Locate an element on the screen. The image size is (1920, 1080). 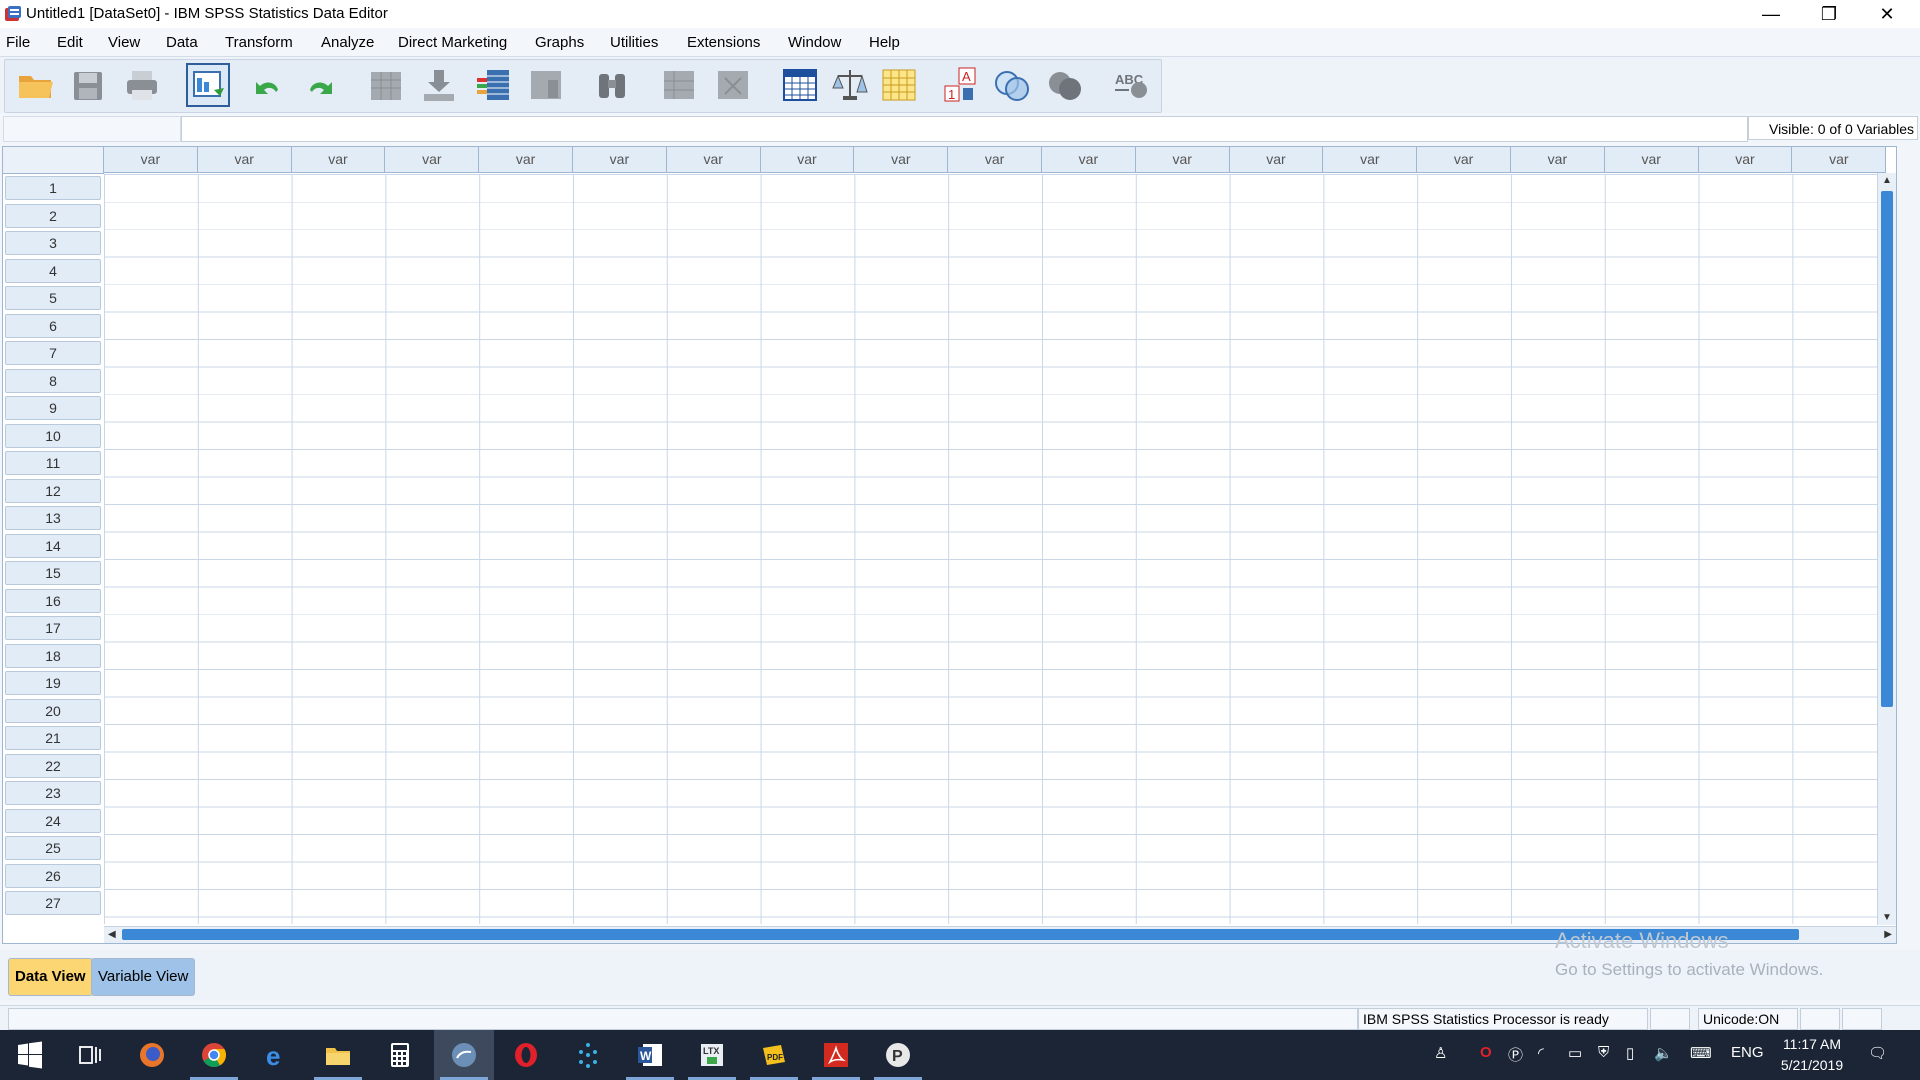
row-header: 7 is located at coordinates (53, 353).